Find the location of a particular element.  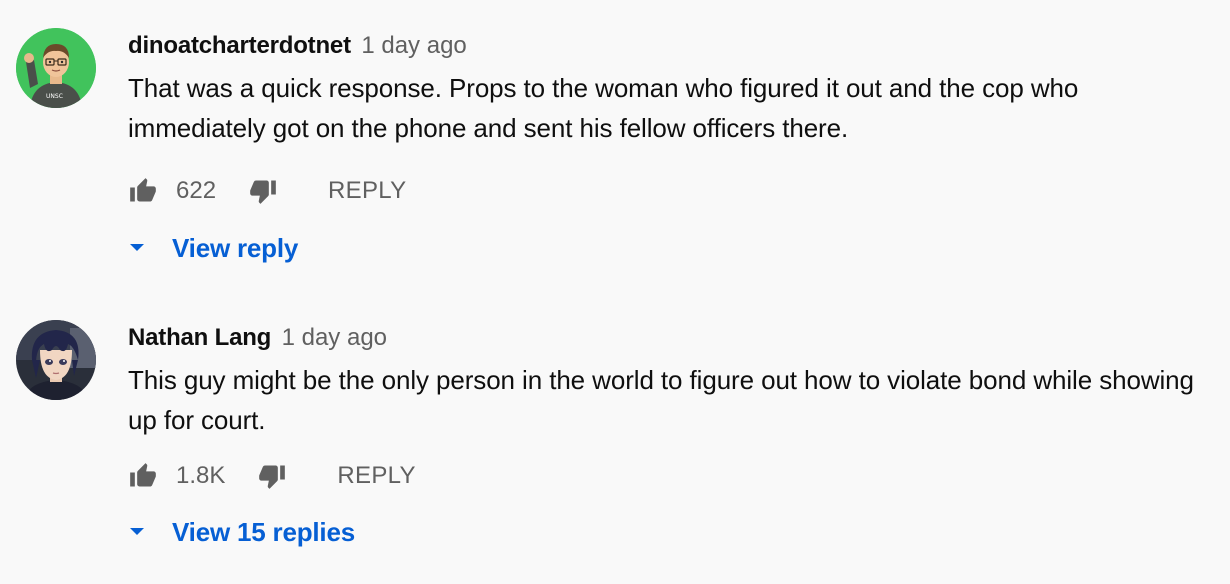

avatar-xbox-character-icon: UNSC is located at coordinates (56, 68).